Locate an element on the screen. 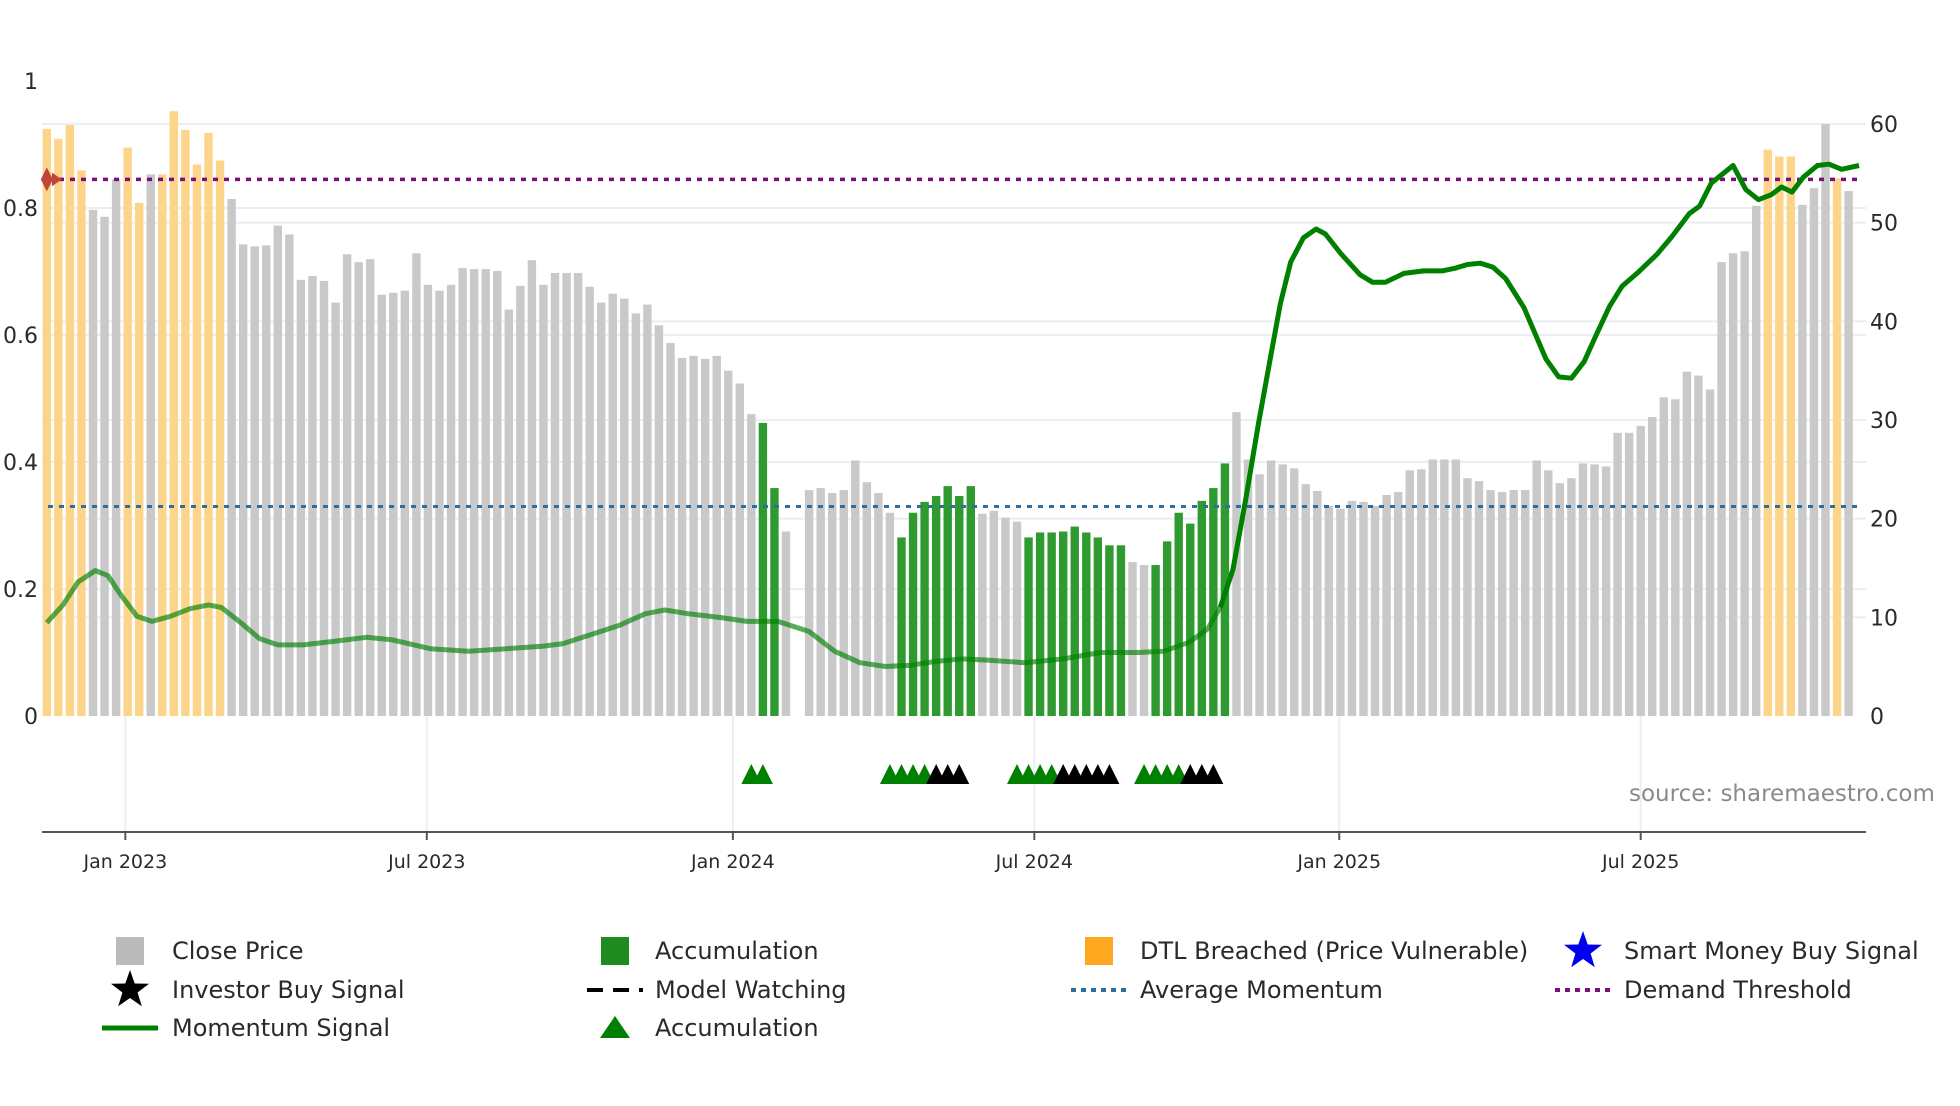 The image size is (1960, 1106). x-axis-tick-label: Jan 2023 is located at coordinates (124, 862).